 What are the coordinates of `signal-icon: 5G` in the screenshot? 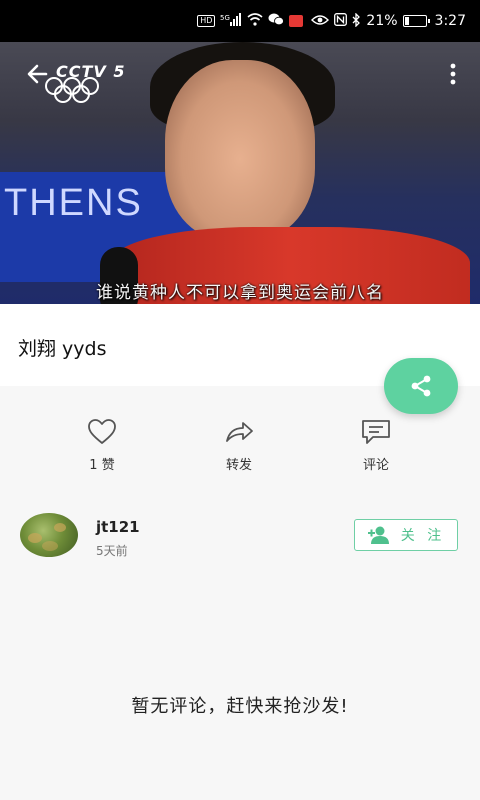 It's located at (231, 21).